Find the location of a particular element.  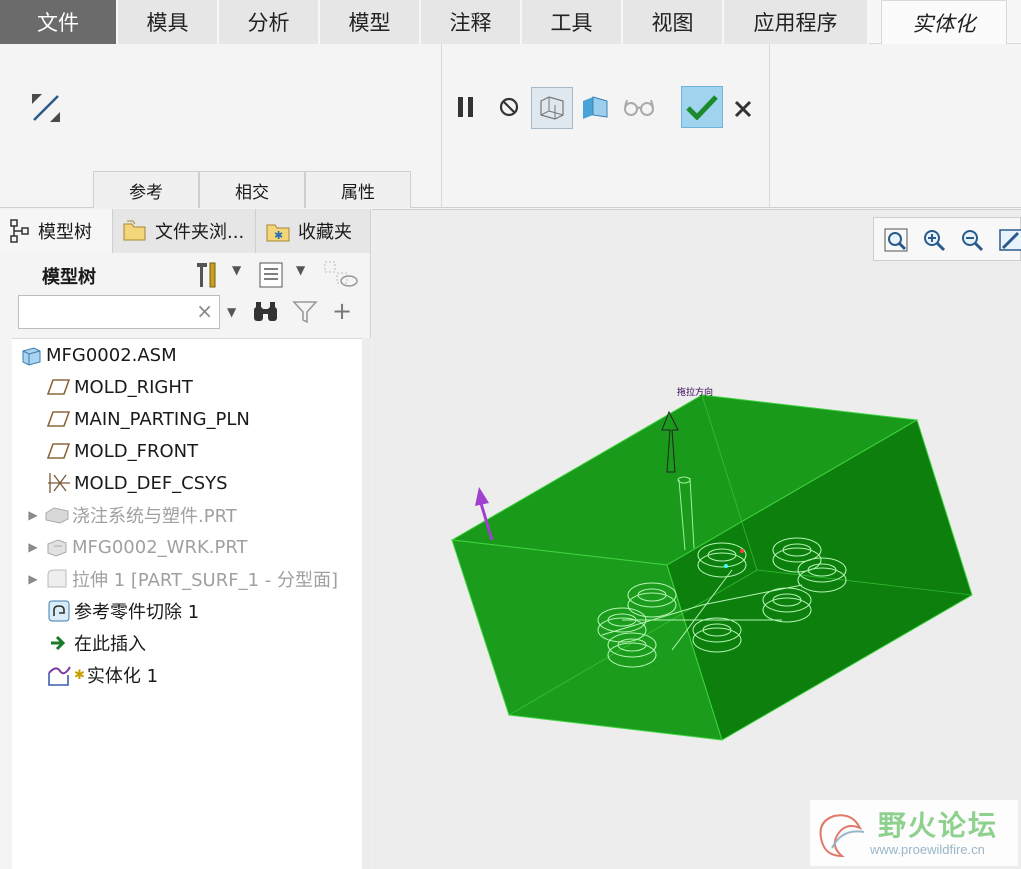

insert-here-arrow-icon is located at coordinates (59, 643).